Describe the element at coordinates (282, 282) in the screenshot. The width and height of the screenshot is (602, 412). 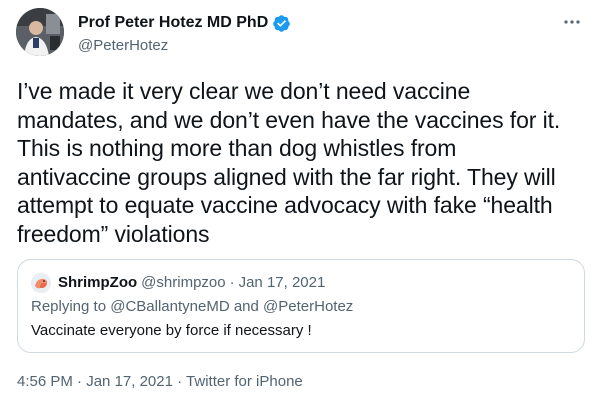
I see `quoted-date: Jan 17, 2021` at that location.